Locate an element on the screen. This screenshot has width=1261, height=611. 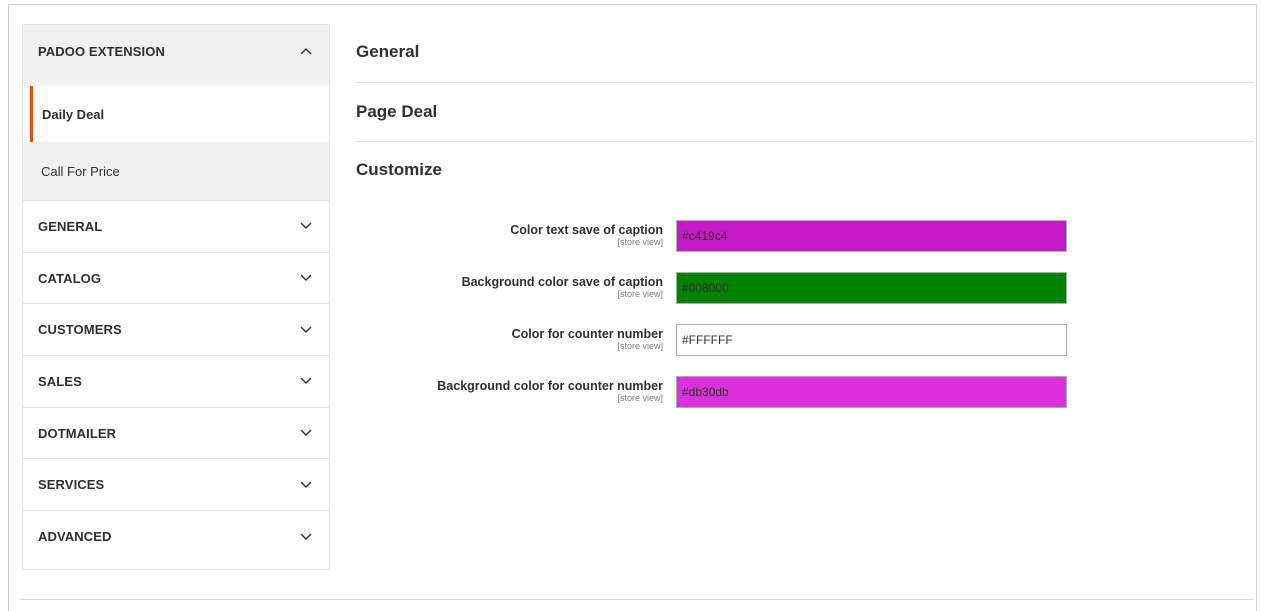
field-label: Color text save of caption [store view] is located at coordinates (513, 235).